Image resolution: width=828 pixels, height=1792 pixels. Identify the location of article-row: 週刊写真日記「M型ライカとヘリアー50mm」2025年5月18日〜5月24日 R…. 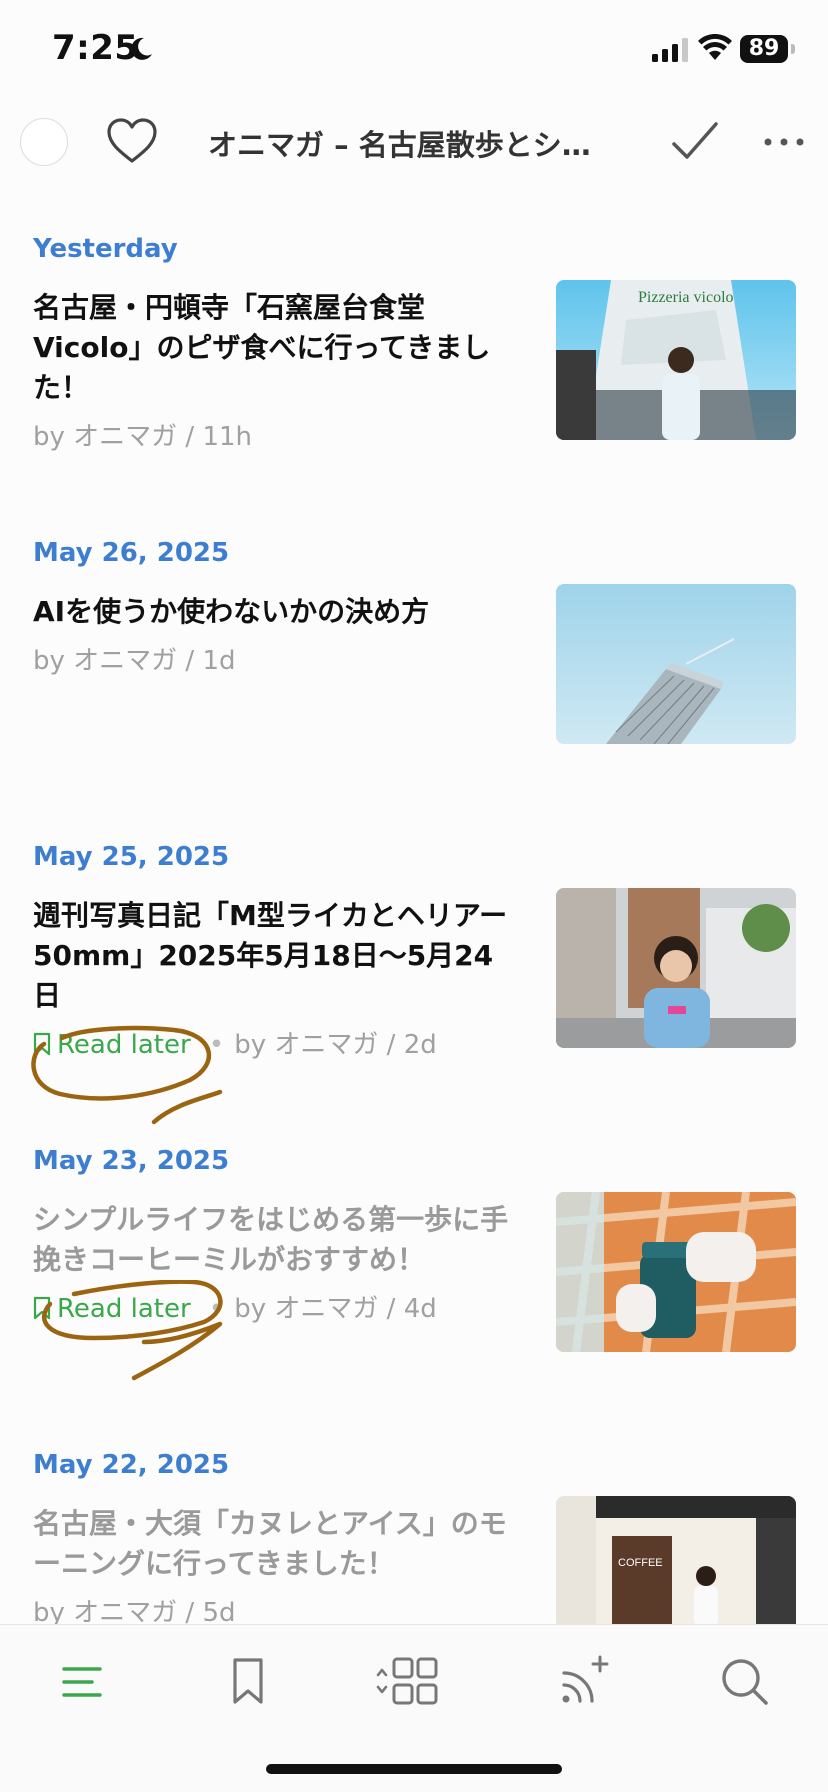
(414, 978).